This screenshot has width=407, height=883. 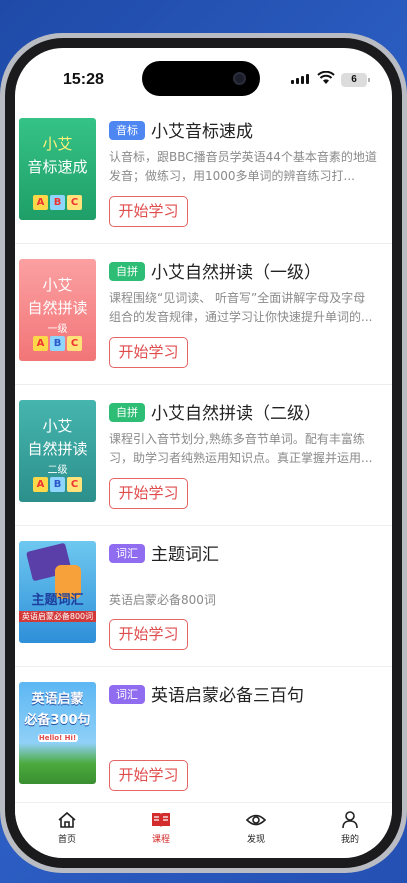 I want to click on dynamic-island, so click(x=201, y=78).